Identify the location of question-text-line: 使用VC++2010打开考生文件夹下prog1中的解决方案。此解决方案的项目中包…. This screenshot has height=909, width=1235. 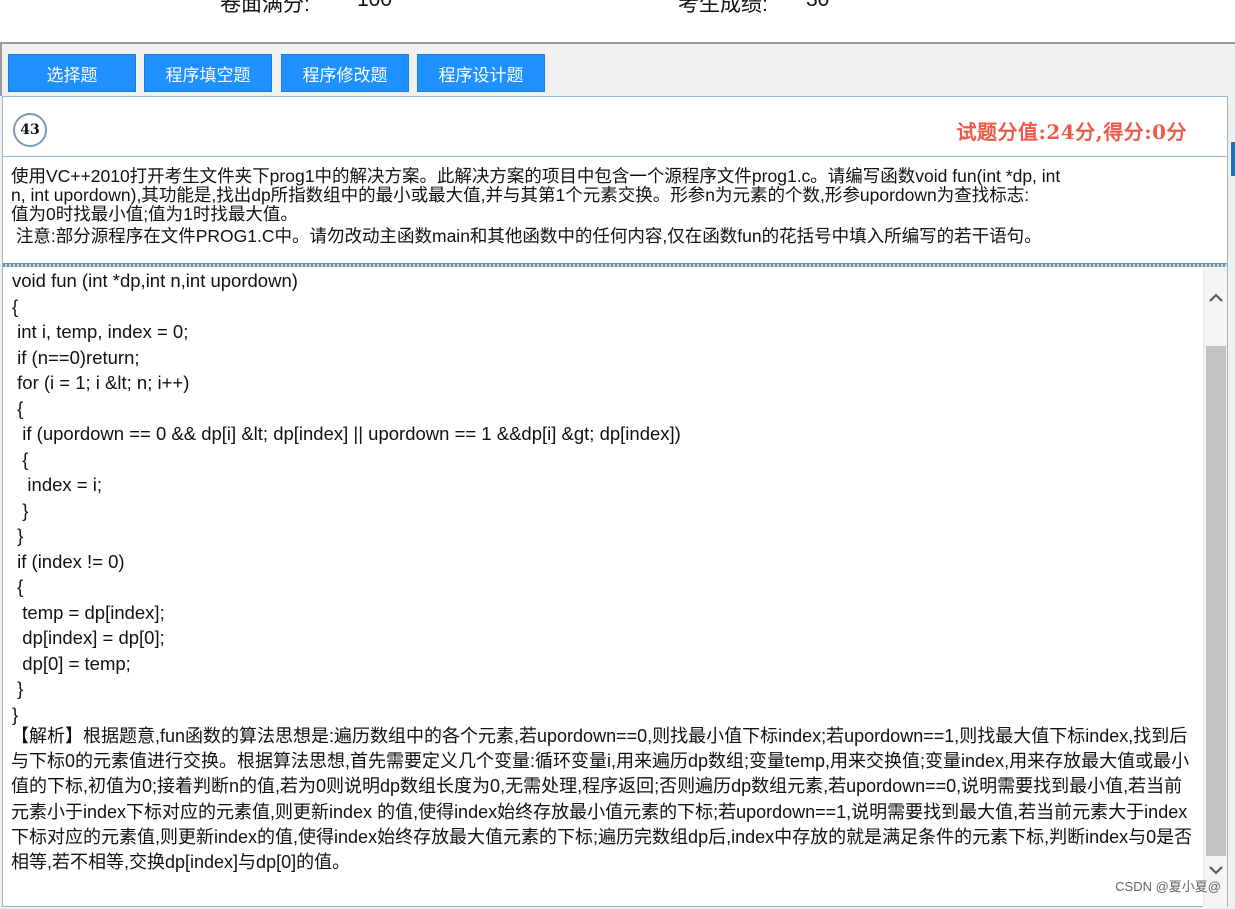
(536, 176).